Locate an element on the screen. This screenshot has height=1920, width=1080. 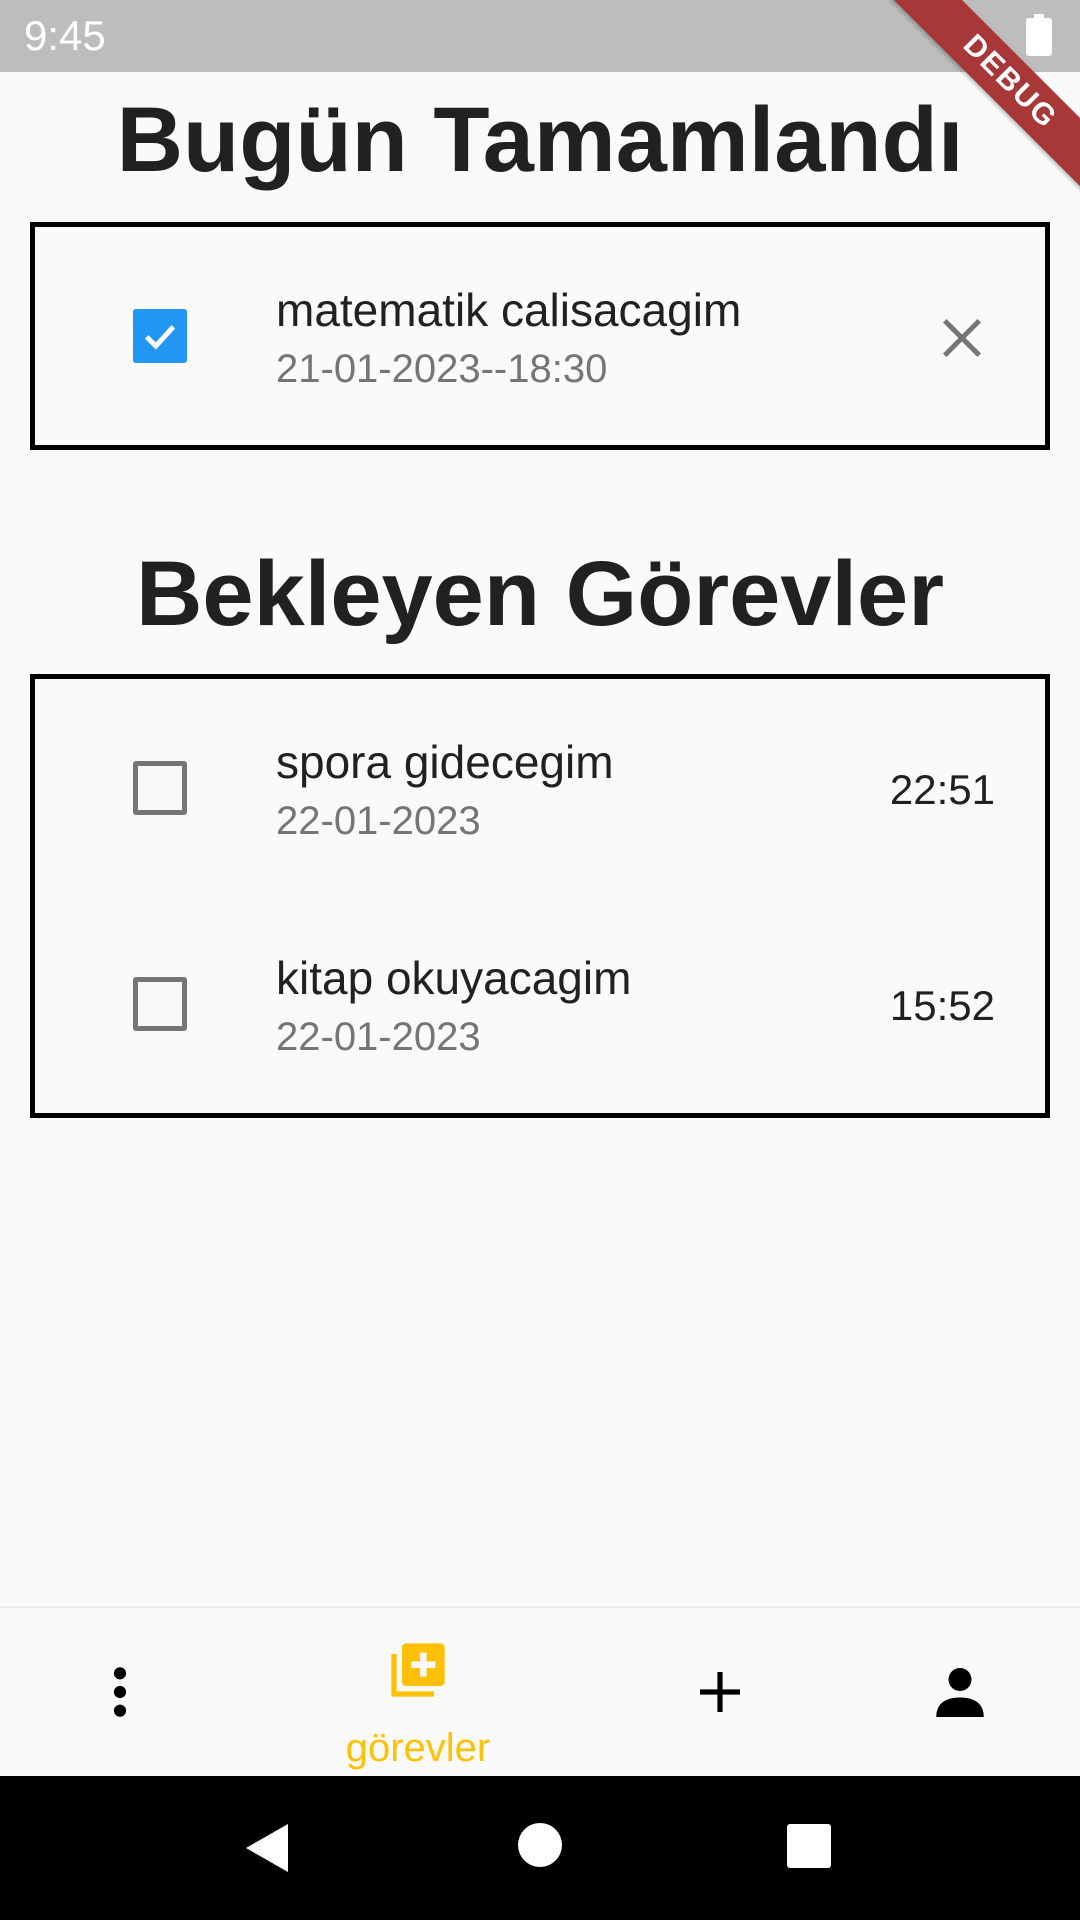
task-row: spora gidecegim 22-01-2023 22:51 is located at coordinates (540, 787).